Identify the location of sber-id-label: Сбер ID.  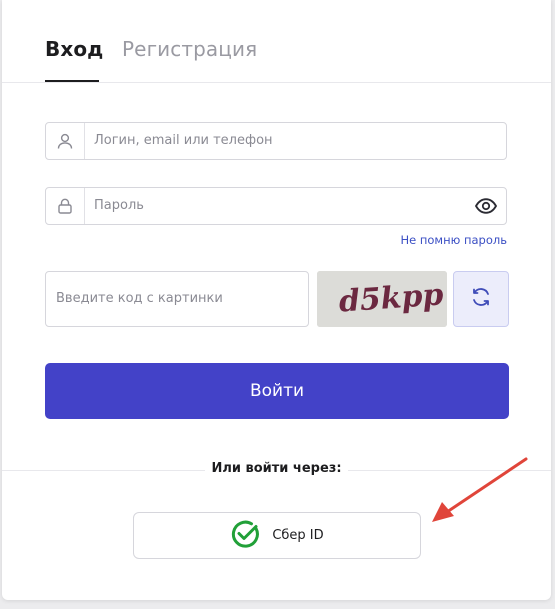
(298, 535).